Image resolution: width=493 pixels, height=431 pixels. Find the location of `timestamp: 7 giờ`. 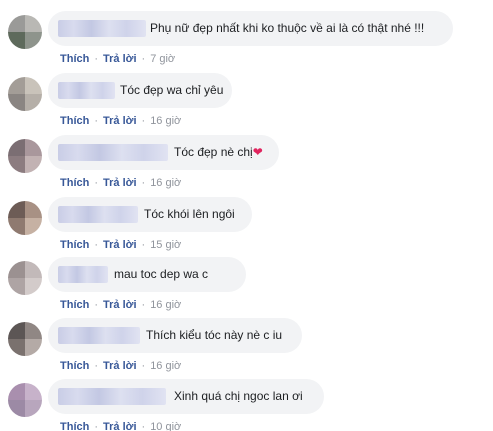

timestamp: 7 giờ is located at coordinates (162, 59).